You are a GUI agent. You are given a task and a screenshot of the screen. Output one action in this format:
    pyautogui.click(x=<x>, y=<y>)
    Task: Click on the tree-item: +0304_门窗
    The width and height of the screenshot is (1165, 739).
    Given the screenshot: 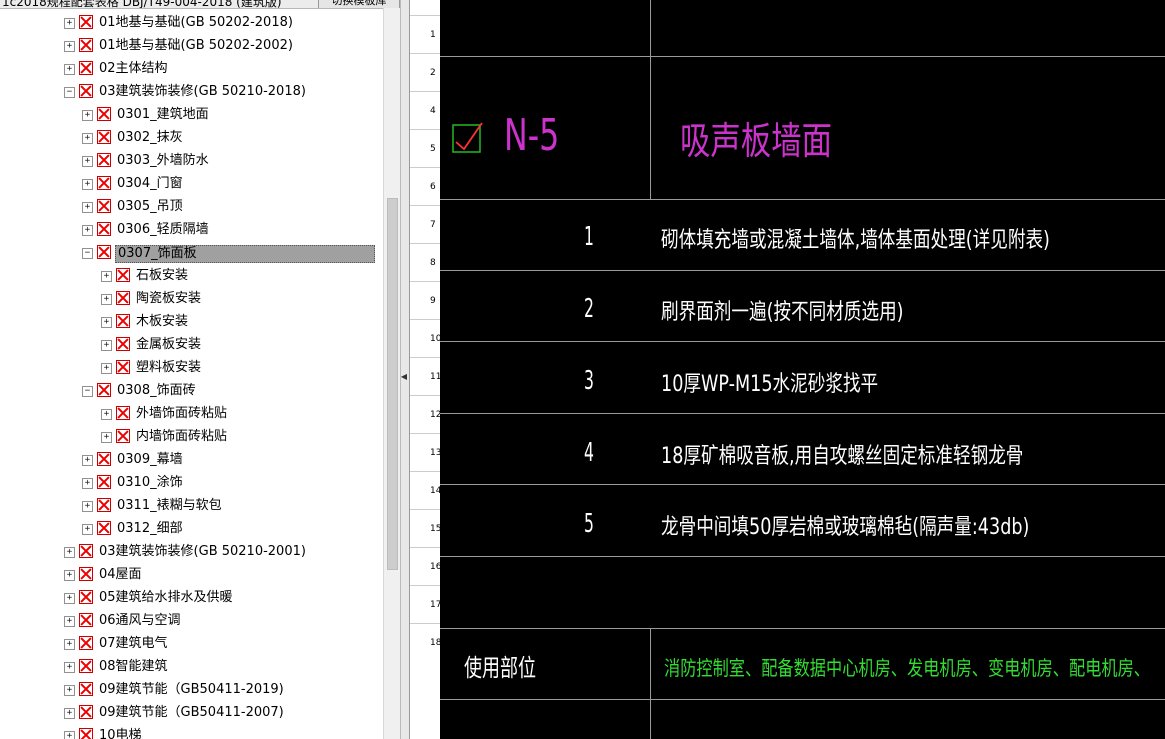 What is the action you would take?
    pyautogui.click(x=231, y=184)
    